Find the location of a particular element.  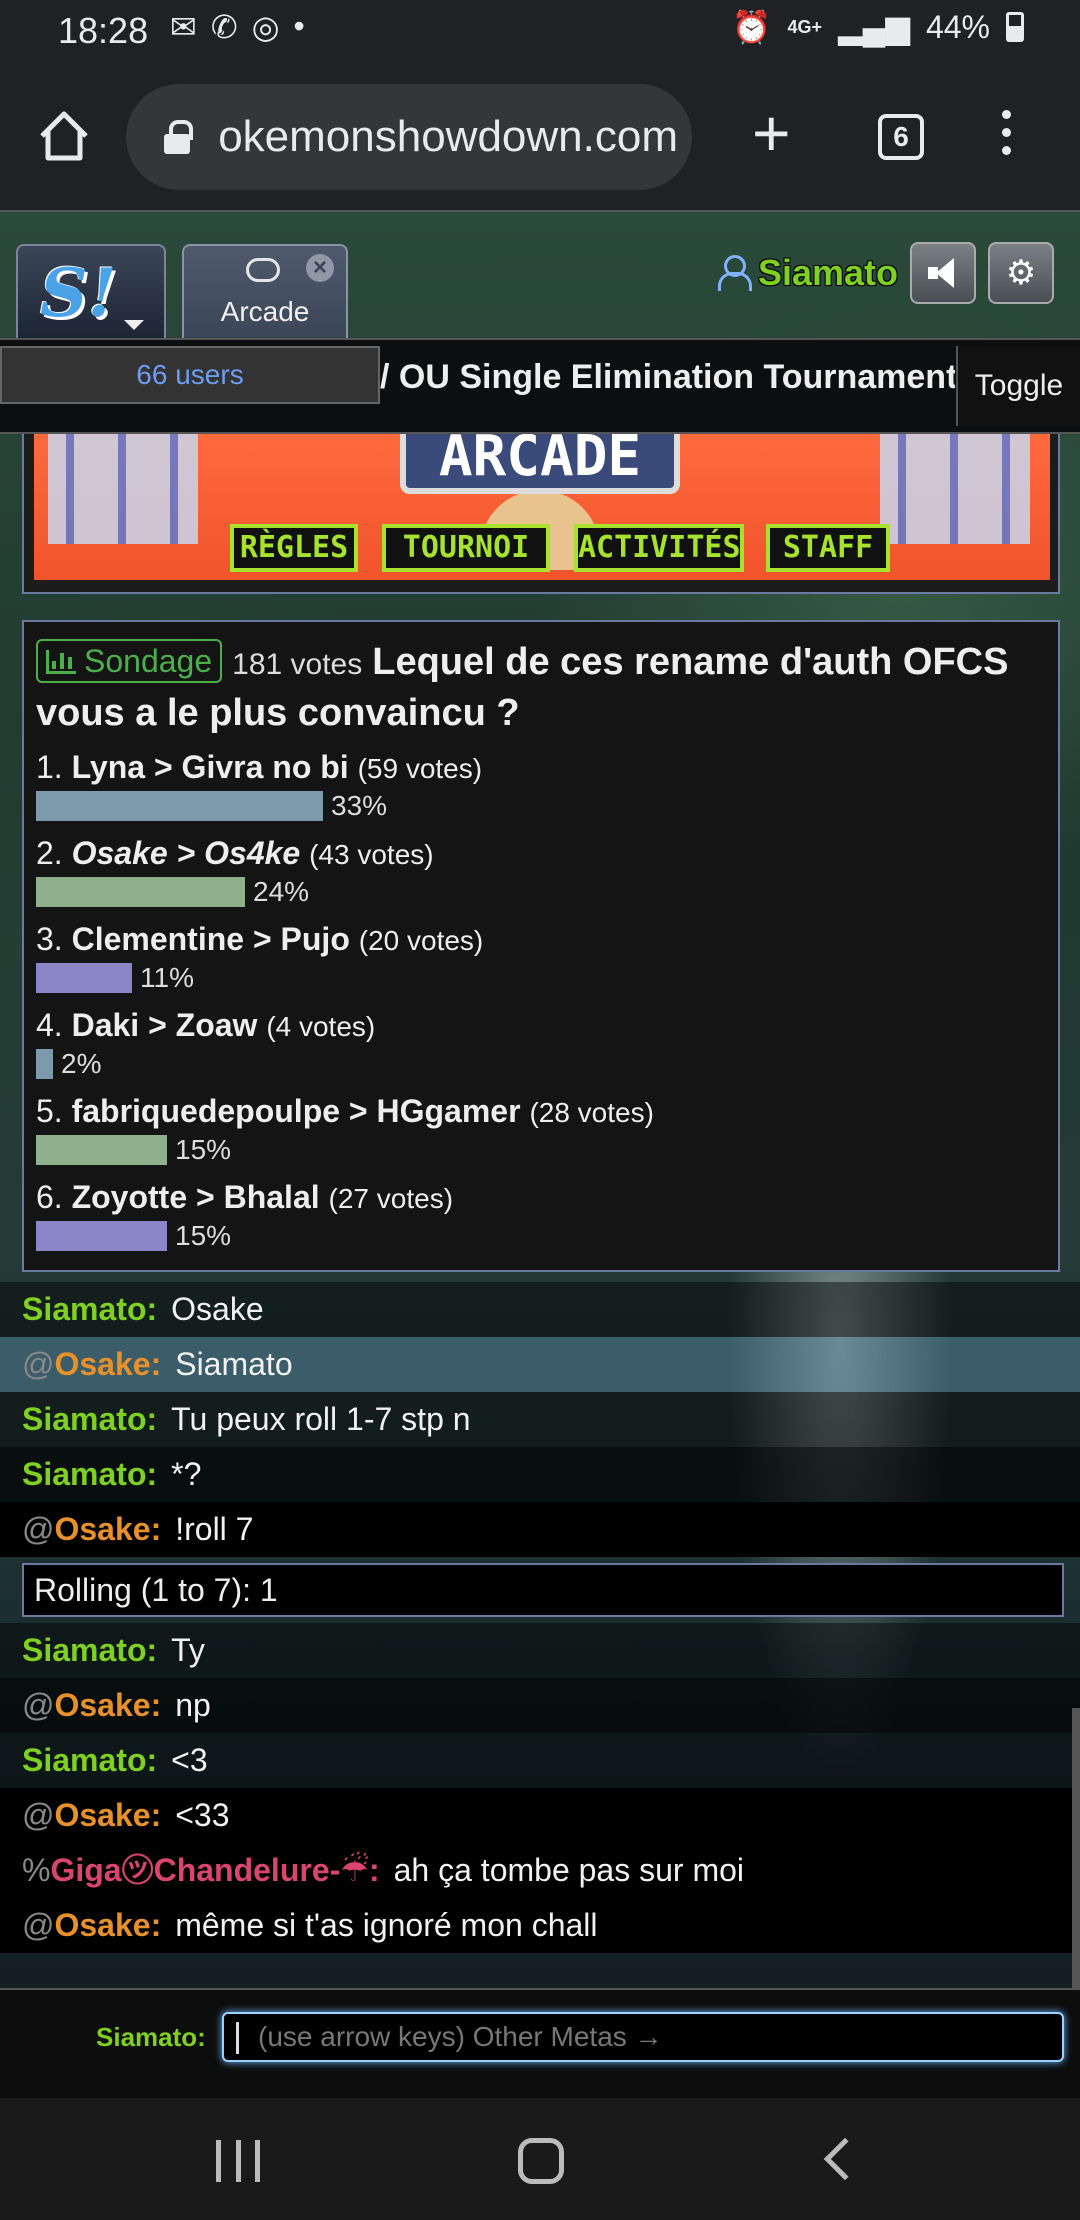

chat-text: np is located at coordinates (193, 1705).